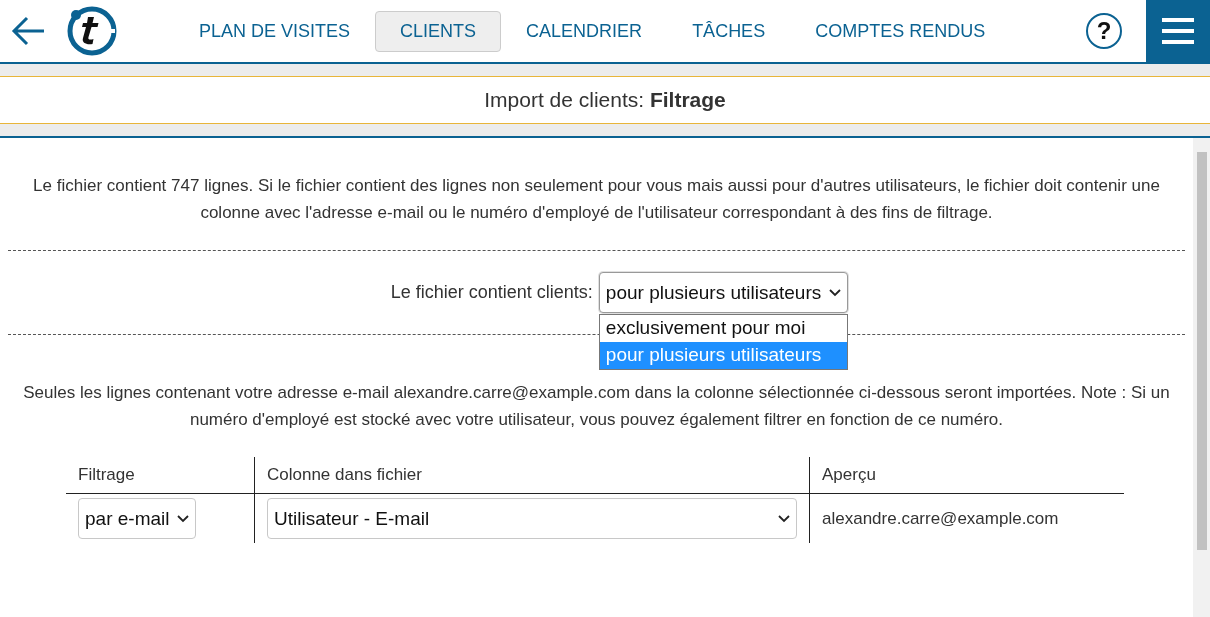 This screenshot has width=1210, height=617. Describe the element at coordinates (137, 518) in the screenshot. I see `filter-select: par e-mail` at that location.